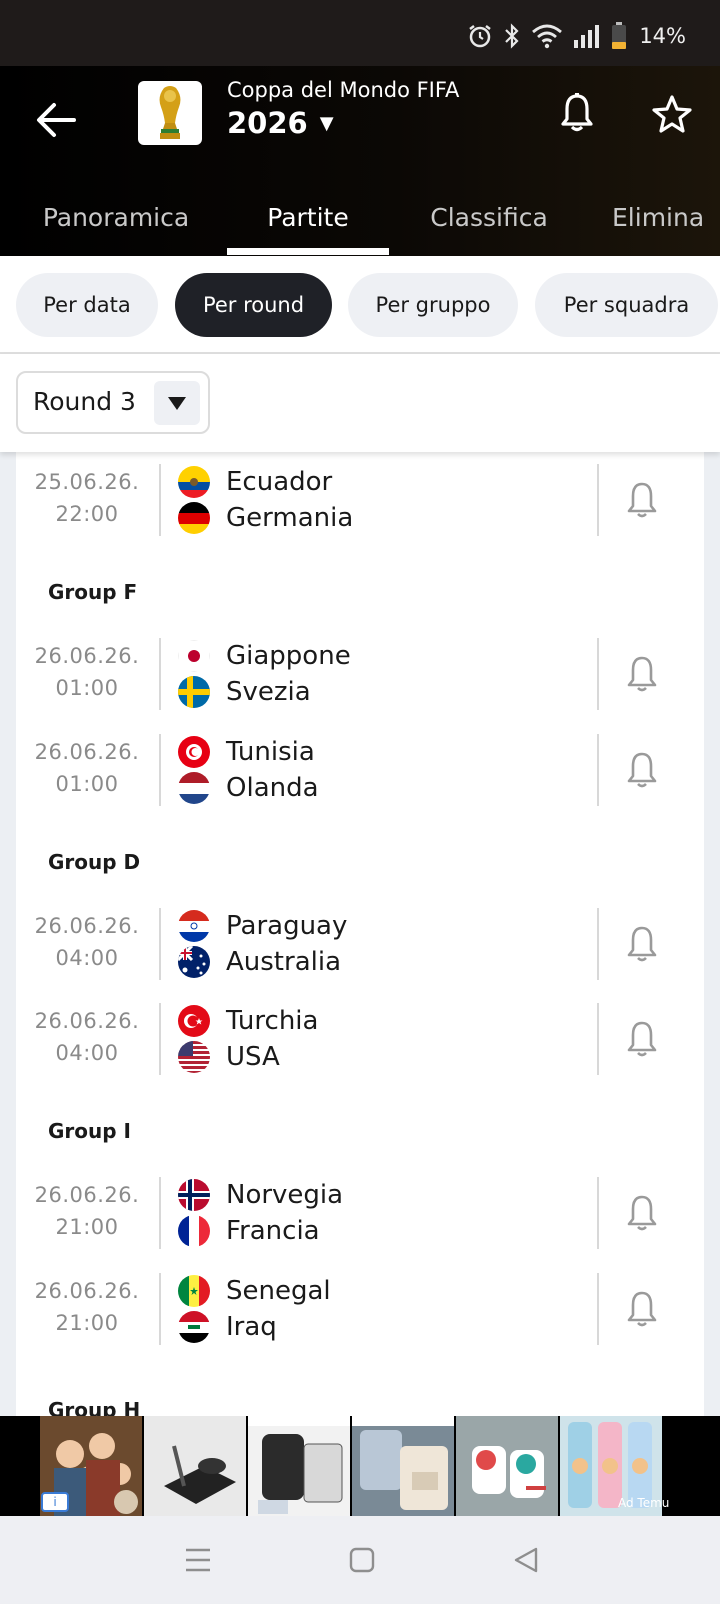  Describe the element at coordinates (194, 518) in the screenshot. I see `germany-flag-icon` at that location.